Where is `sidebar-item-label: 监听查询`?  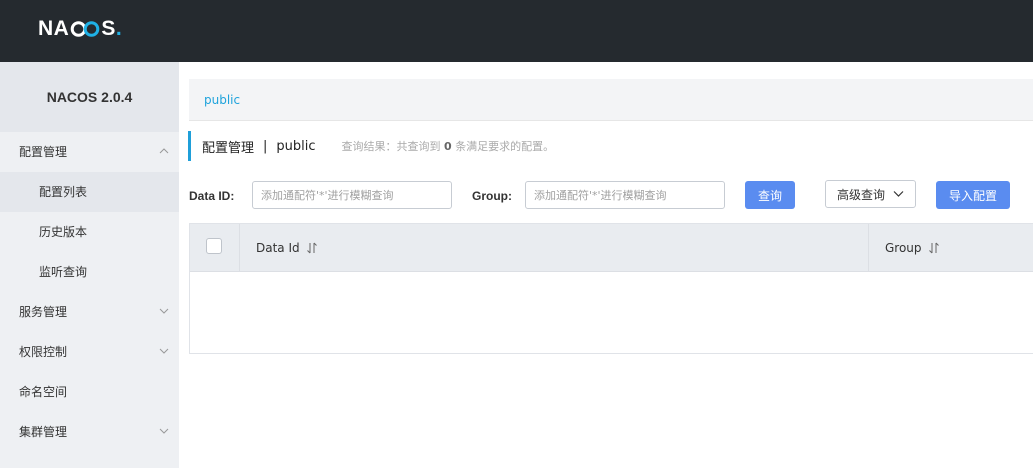
sidebar-item-label: 监听查询 is located at coordinates (63, 272).